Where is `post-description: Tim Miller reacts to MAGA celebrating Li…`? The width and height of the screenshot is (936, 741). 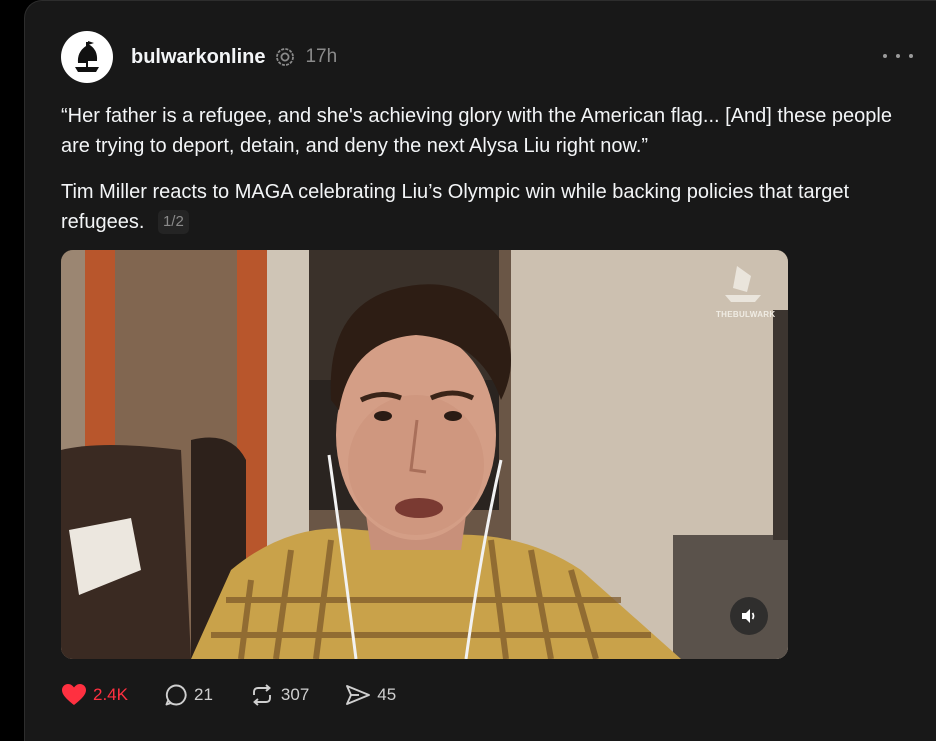 post-description: Tim Miller reacts to MAGA celebrating Li… is located at coordinates (486, 207).